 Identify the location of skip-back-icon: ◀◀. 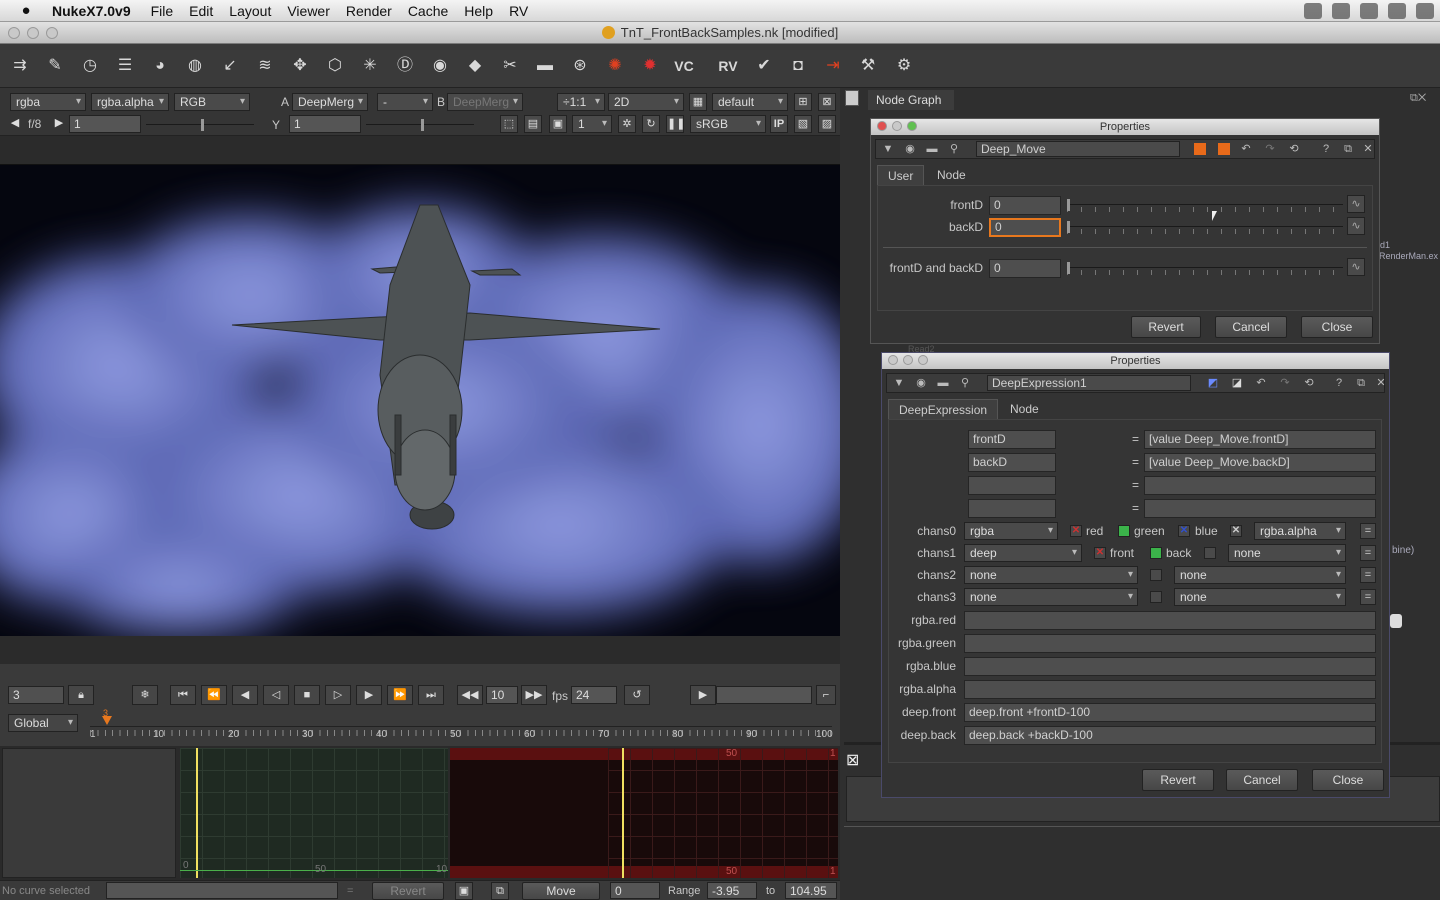
(470, 695).